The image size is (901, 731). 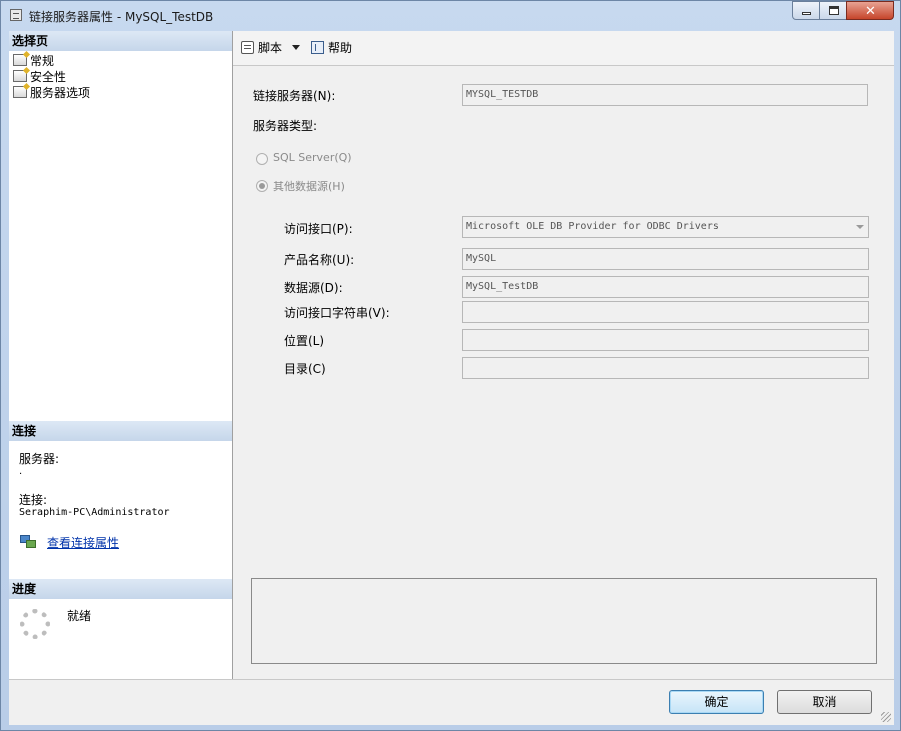 What do you see at coordinates (317, 47) in the screenshot?
I see `help-icon` at bounding box center [317, 47].